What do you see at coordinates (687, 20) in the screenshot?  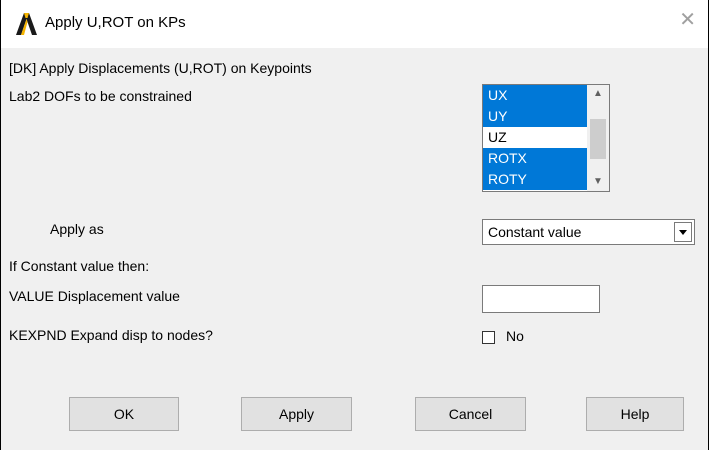 I see `close-icon: ✕` at bounding box center [687, 20].